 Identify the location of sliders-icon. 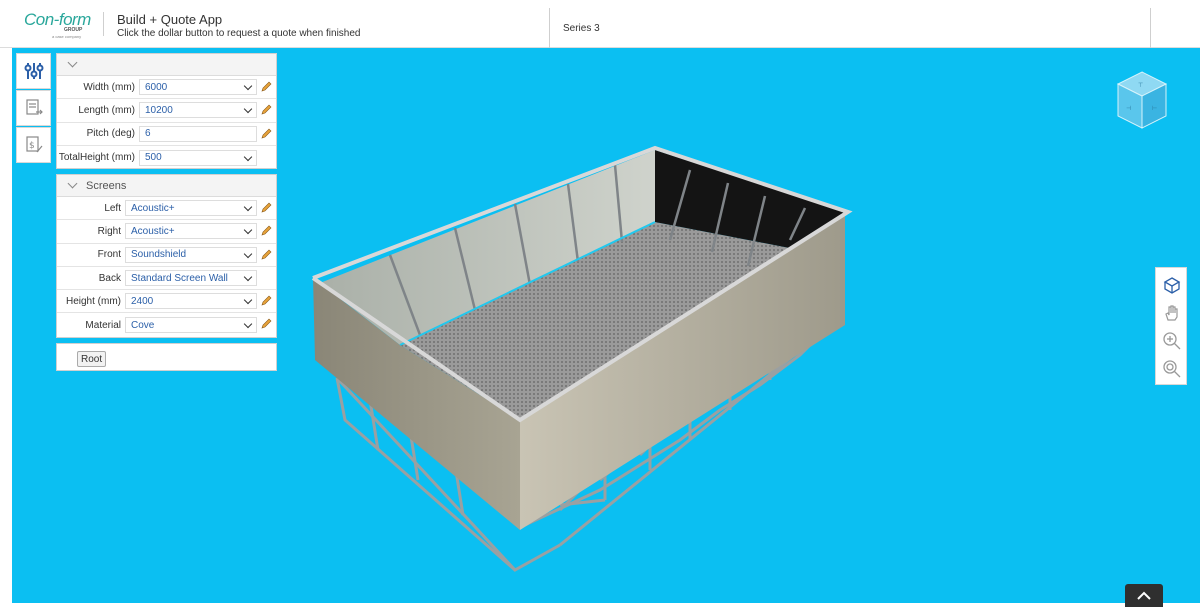
(33, 71).